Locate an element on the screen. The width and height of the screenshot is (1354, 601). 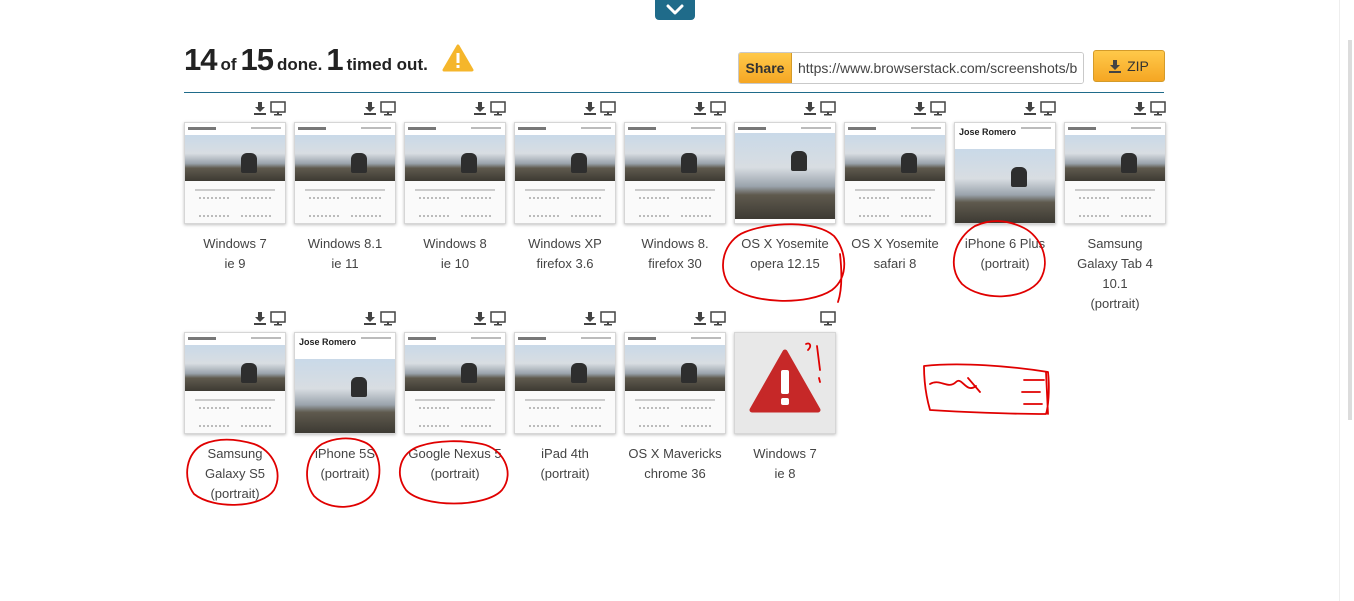
screenshot-label: OS X Yosemite safari 8 is located at coordinates (895, 254).